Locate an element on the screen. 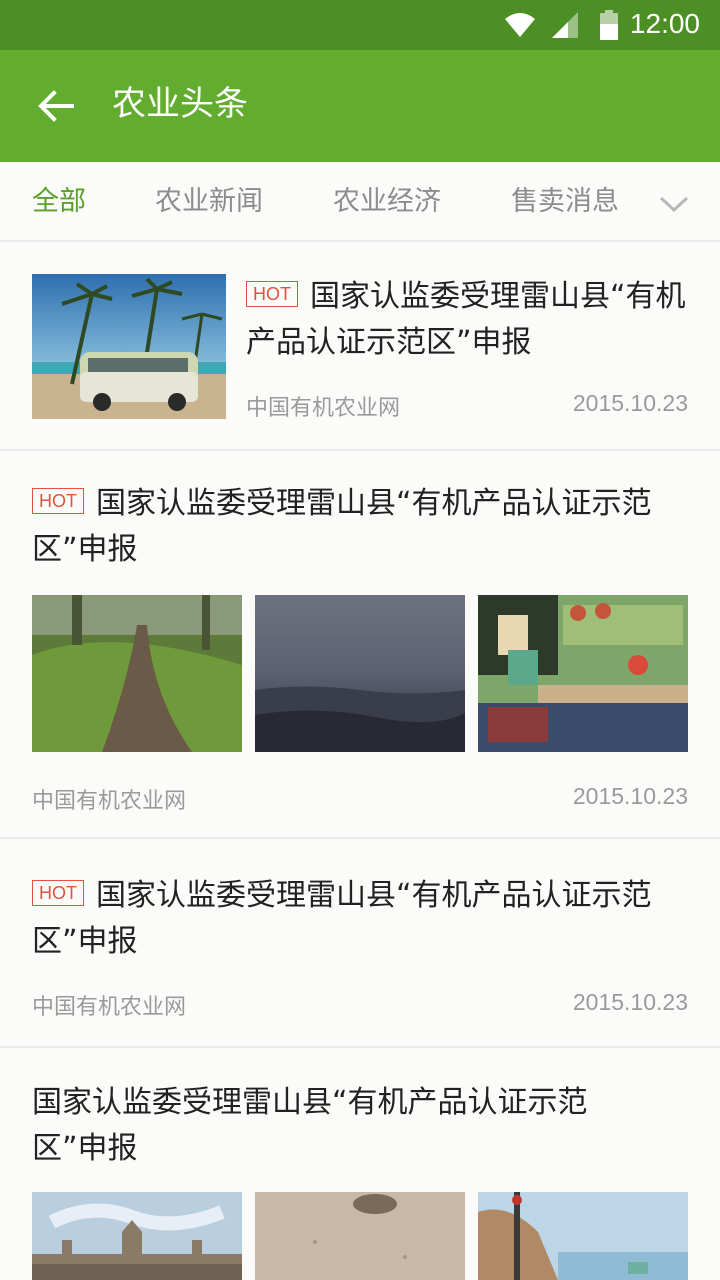 The image size is (720, 1280). app-bar: 农业头条 is located at coordinates (360, 106).